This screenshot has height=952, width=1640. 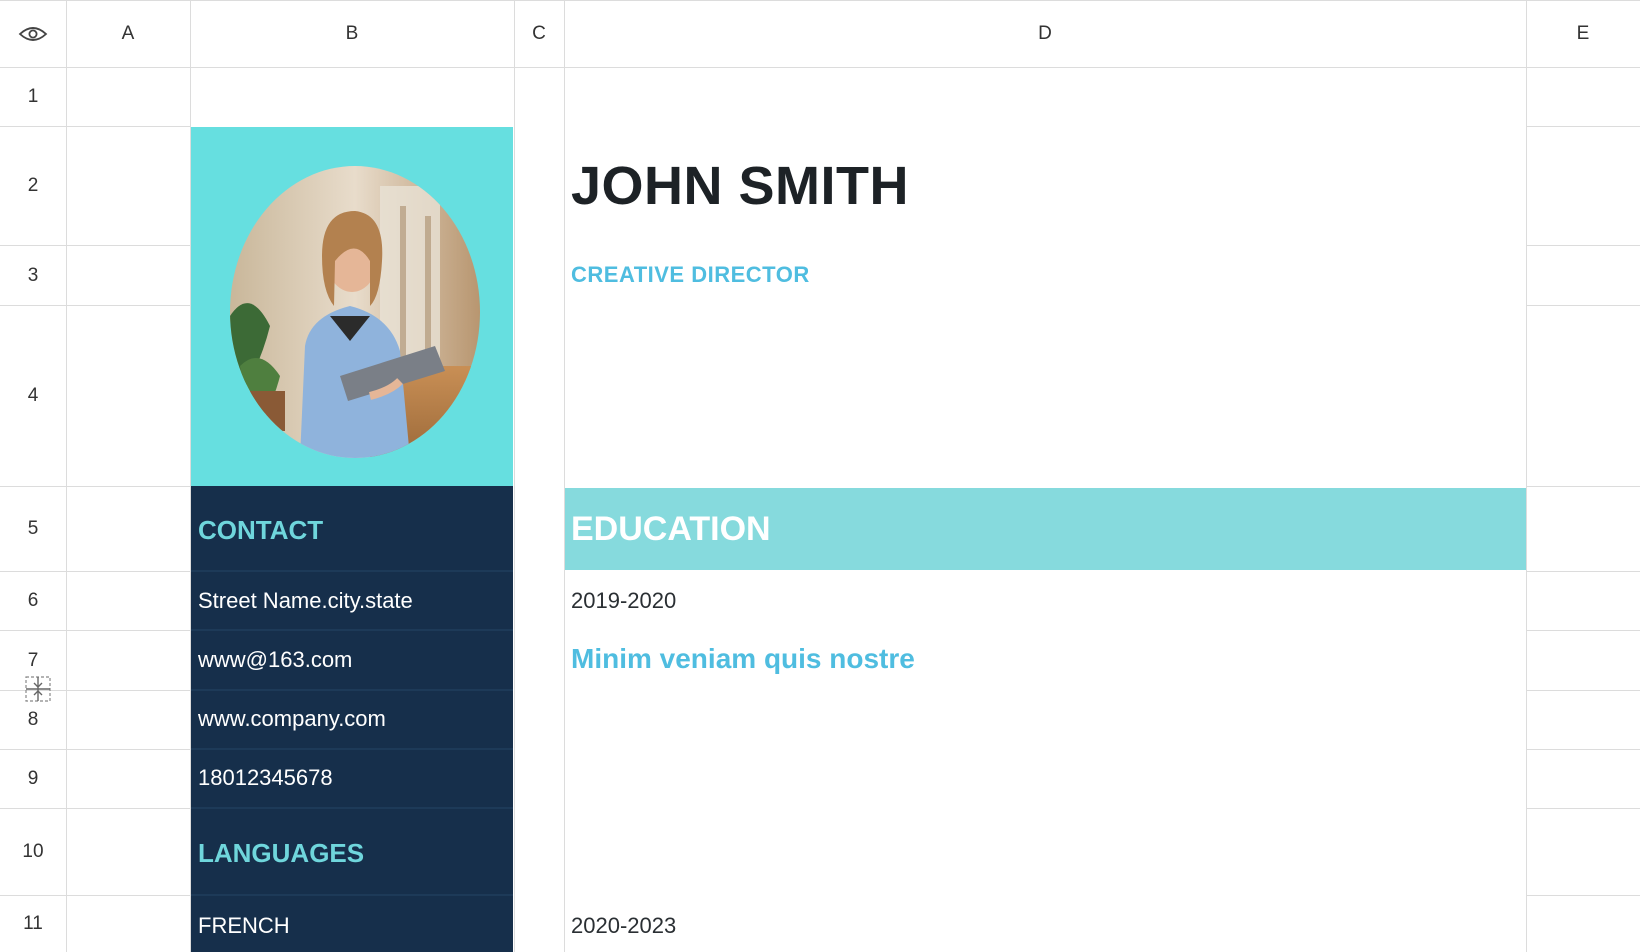 I want to click on row-header-2: 2, so click(x=33, y=186).